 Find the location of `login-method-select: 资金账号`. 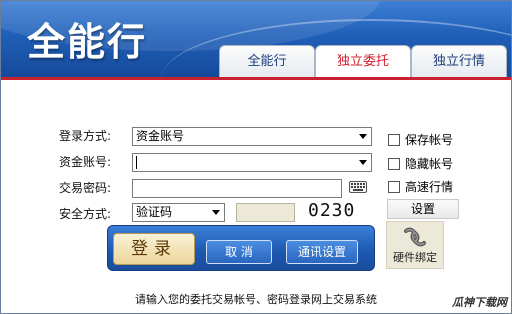

login-method-select: 资金账号 is located at coordinates (252, 136).